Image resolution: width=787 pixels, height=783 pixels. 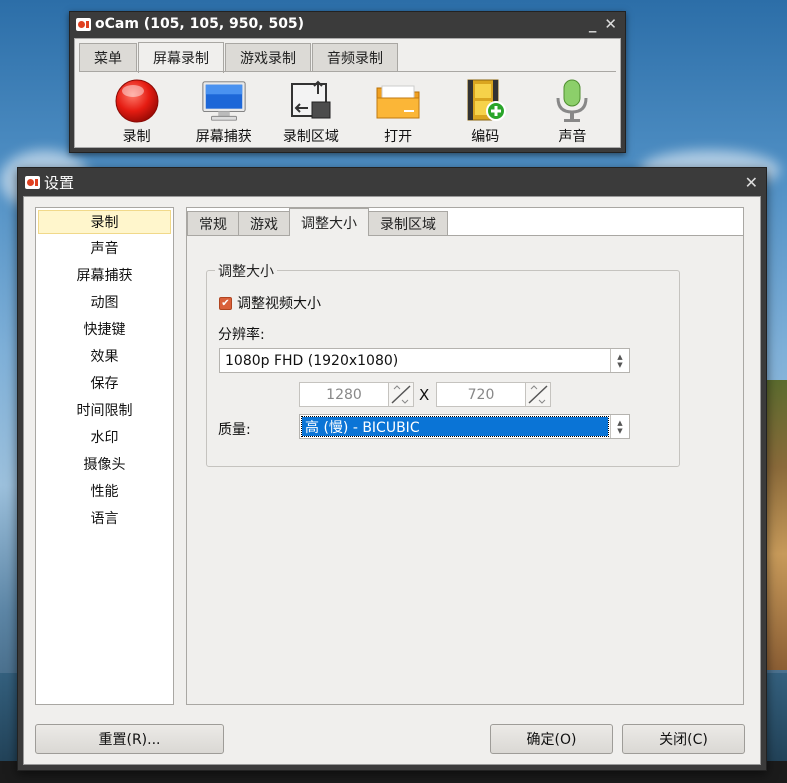 What do you see at coordinates (136, 137) in the screenshot?
I see `record-label: 录制` at bounding box center [136, 137].